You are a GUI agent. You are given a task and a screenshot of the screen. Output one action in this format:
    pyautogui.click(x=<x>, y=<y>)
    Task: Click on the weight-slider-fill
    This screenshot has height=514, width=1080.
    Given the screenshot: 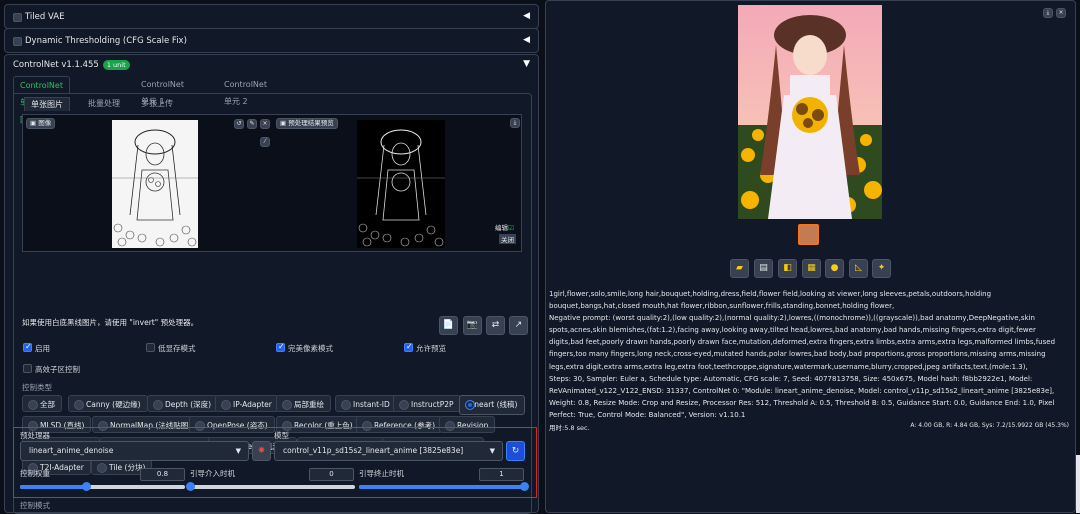 What is the action you would take?
    pyautogui.click(x=53, y=487)
    